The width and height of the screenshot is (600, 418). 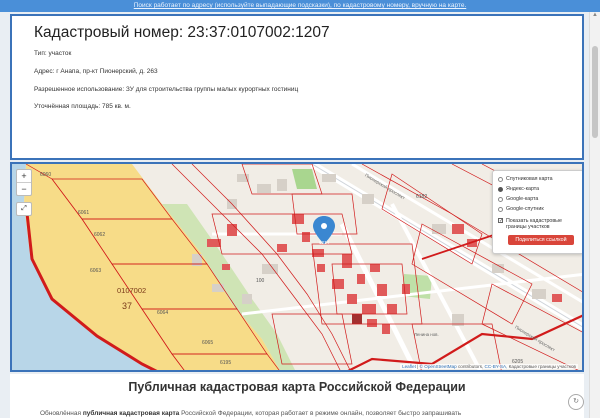 What do you see at coordinates (422, 197) in the screenshot?
I see `plot-label: 6182` at bounding box center [422, 197].